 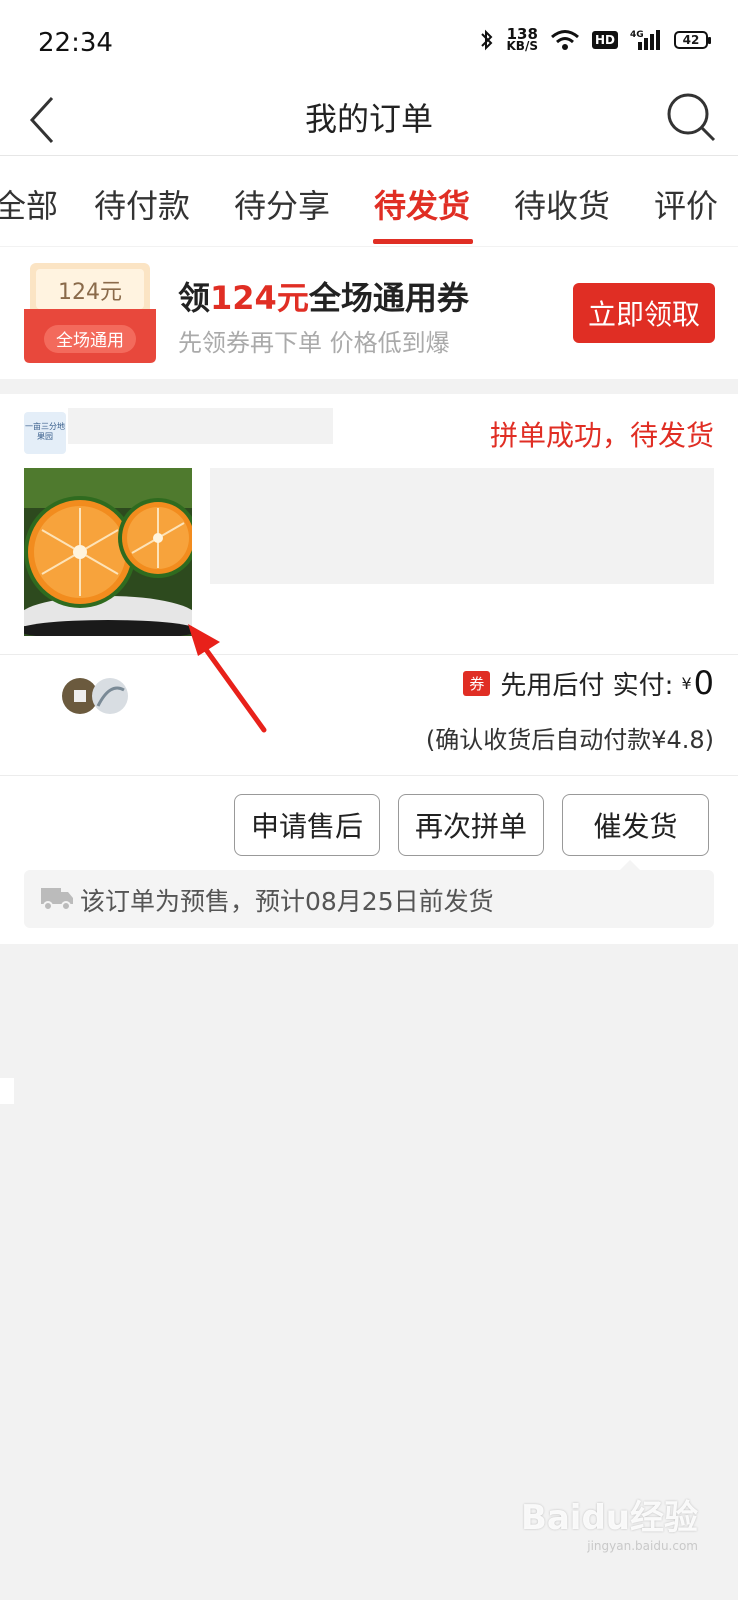 I want to click on status-time: 22:34, so click(x=75, y=43).